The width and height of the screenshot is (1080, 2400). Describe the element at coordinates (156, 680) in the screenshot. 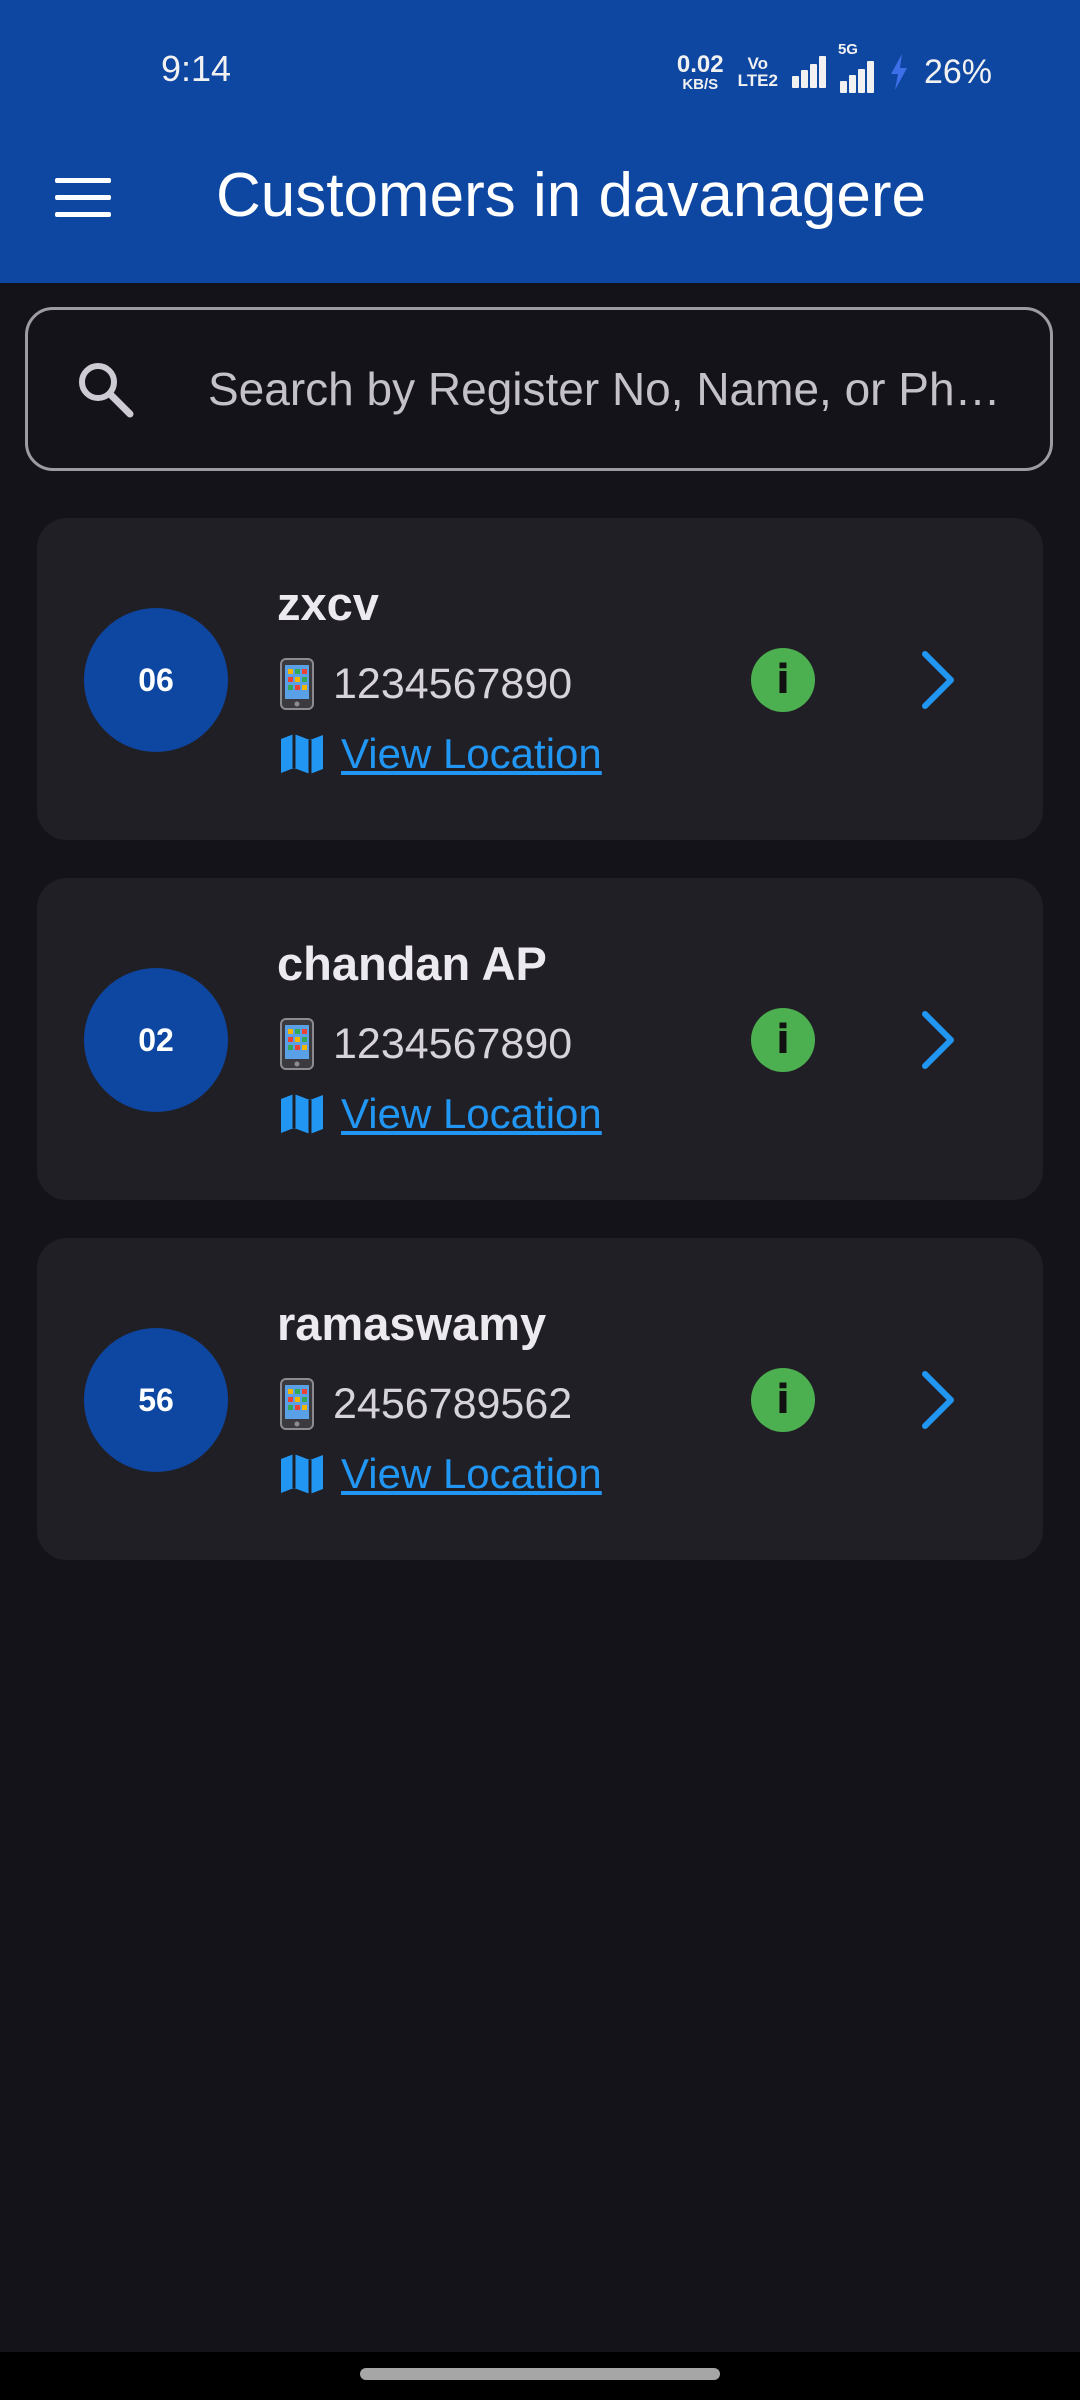

I see `register-number-avatar: 06` at that location.